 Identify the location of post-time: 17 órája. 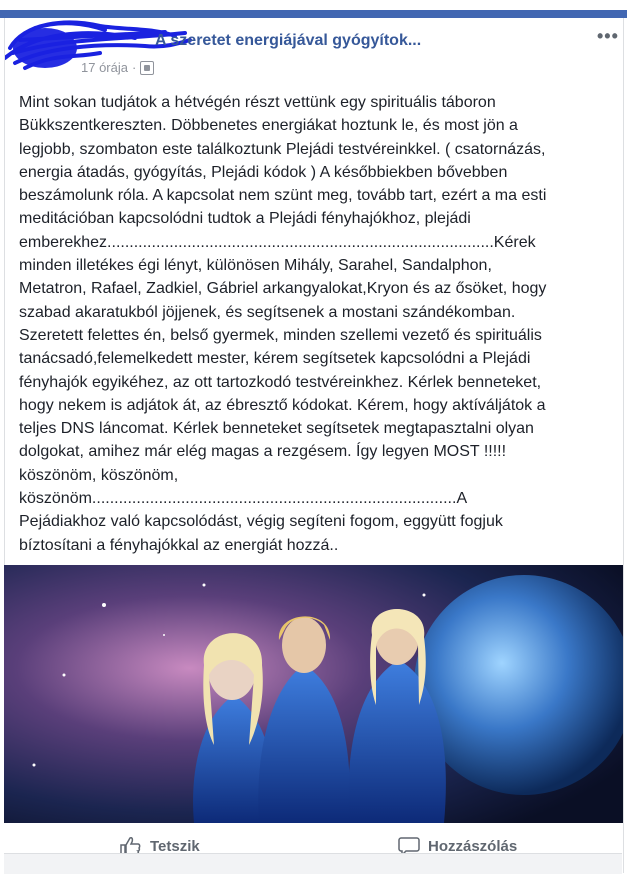
(104, 67).